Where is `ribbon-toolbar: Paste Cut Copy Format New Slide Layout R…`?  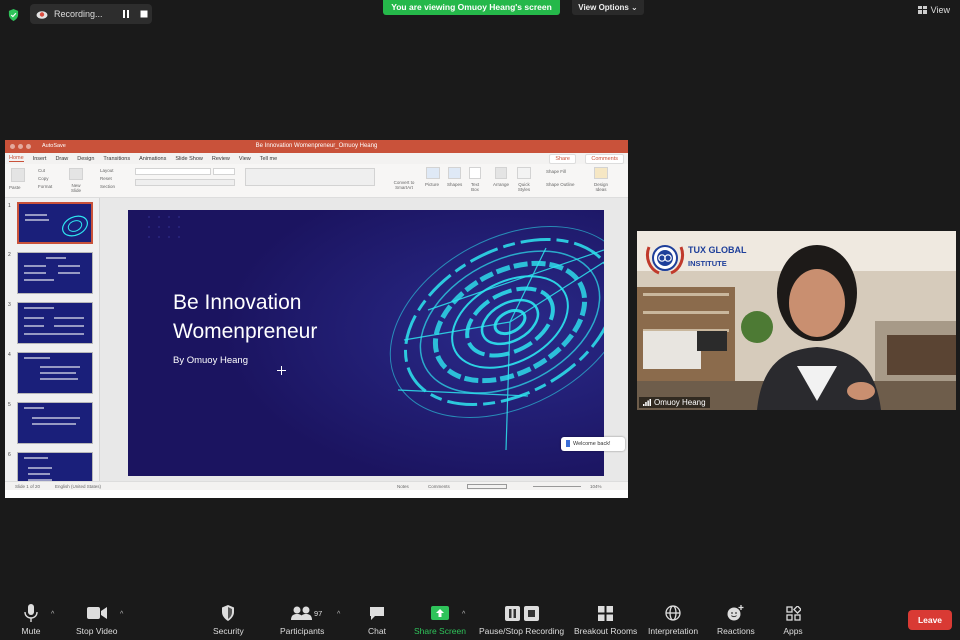
ribbon-toolbar: Paste Cut Copy Format New Slide Layout R… is located at coordinates (316, 181).